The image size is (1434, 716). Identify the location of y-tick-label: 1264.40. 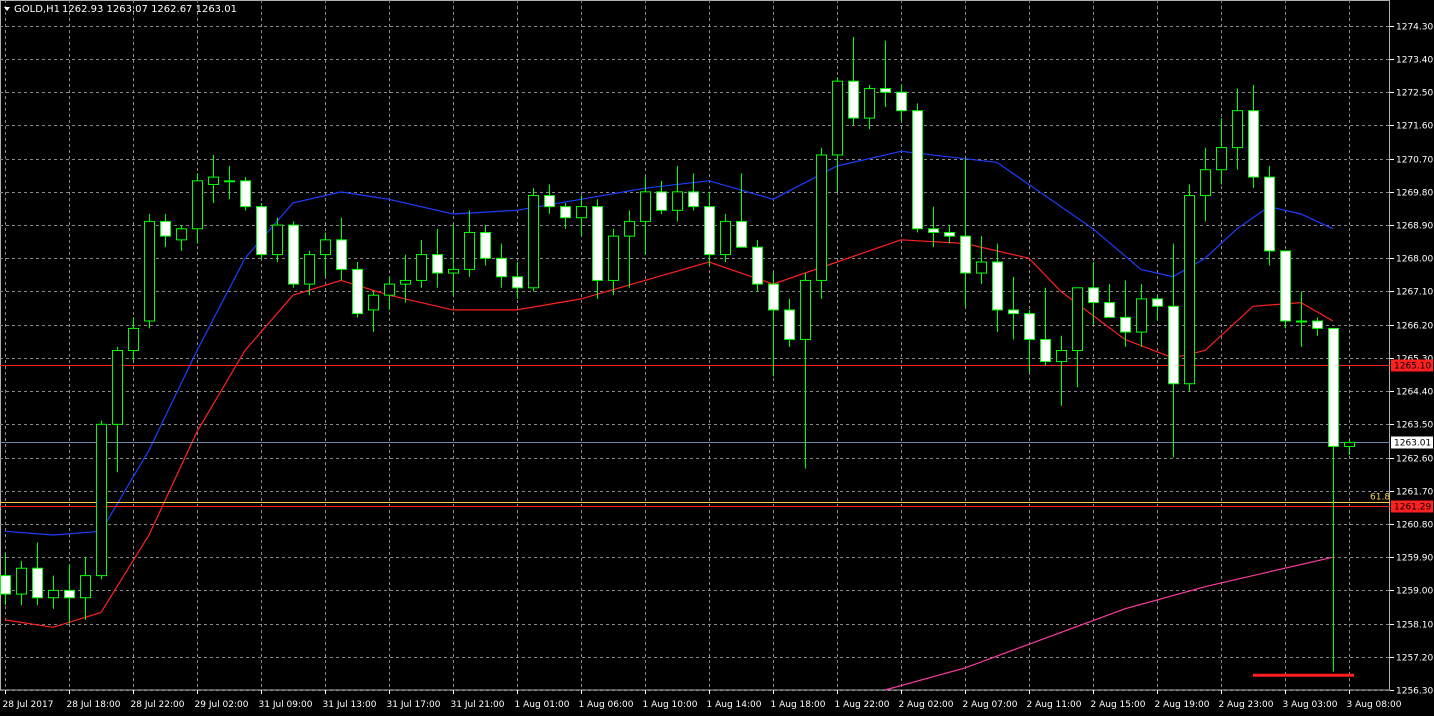
(1414, 393).